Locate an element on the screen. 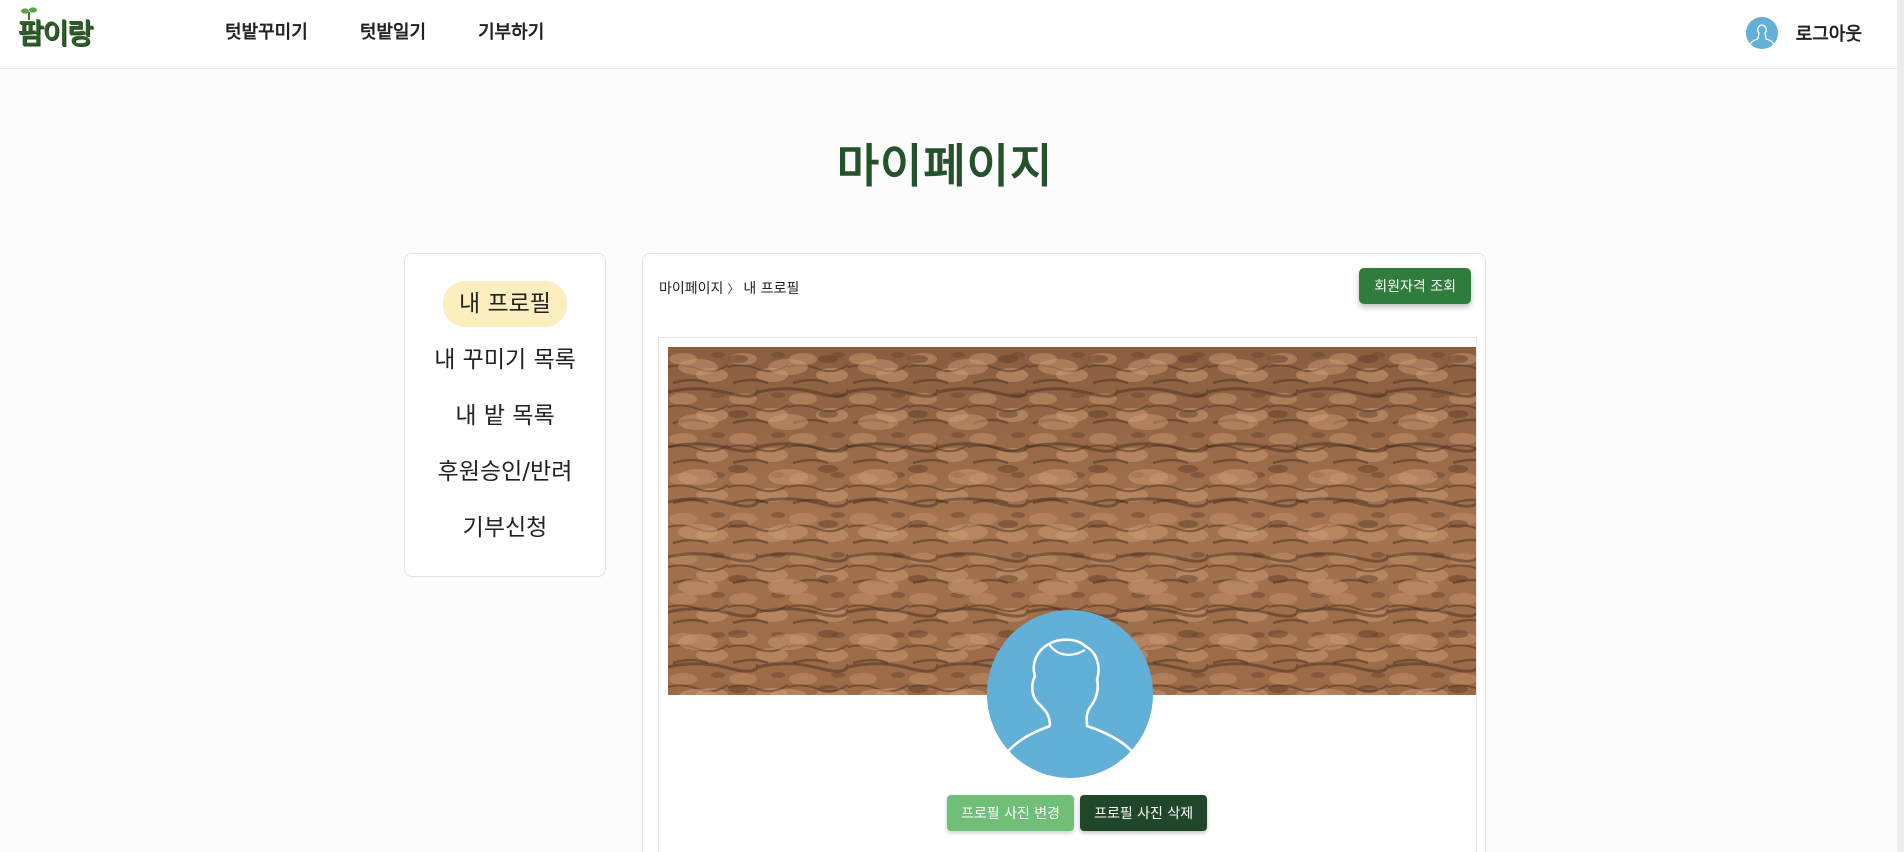 The width and height of the screenshot is (1904, 852). brand-logo: 팜이랑 is located at coordinates (55, 30).